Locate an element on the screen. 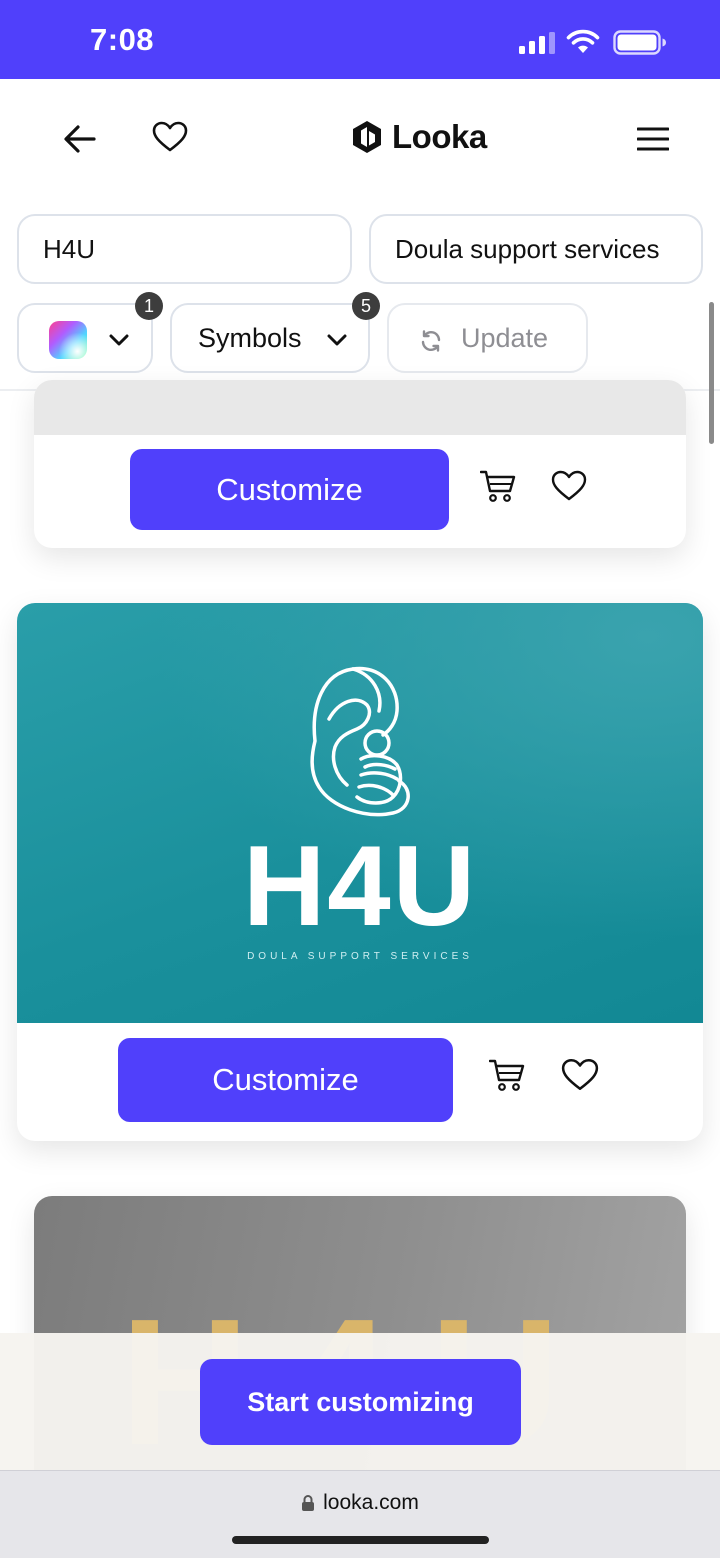  refresh-icon is located at coordinates (431, 341).